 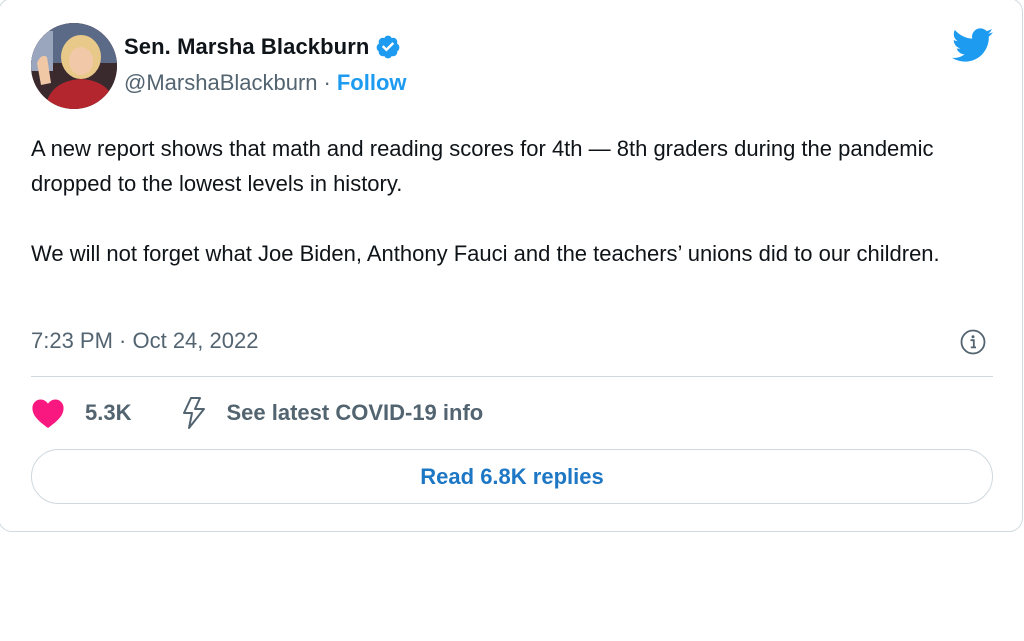 What do you see at coordinates (144, 341) in the screenshot?
I see `tweet-timestamp: 7:23 PM · Oct 24, 2022` at bounding box center [144, 341].